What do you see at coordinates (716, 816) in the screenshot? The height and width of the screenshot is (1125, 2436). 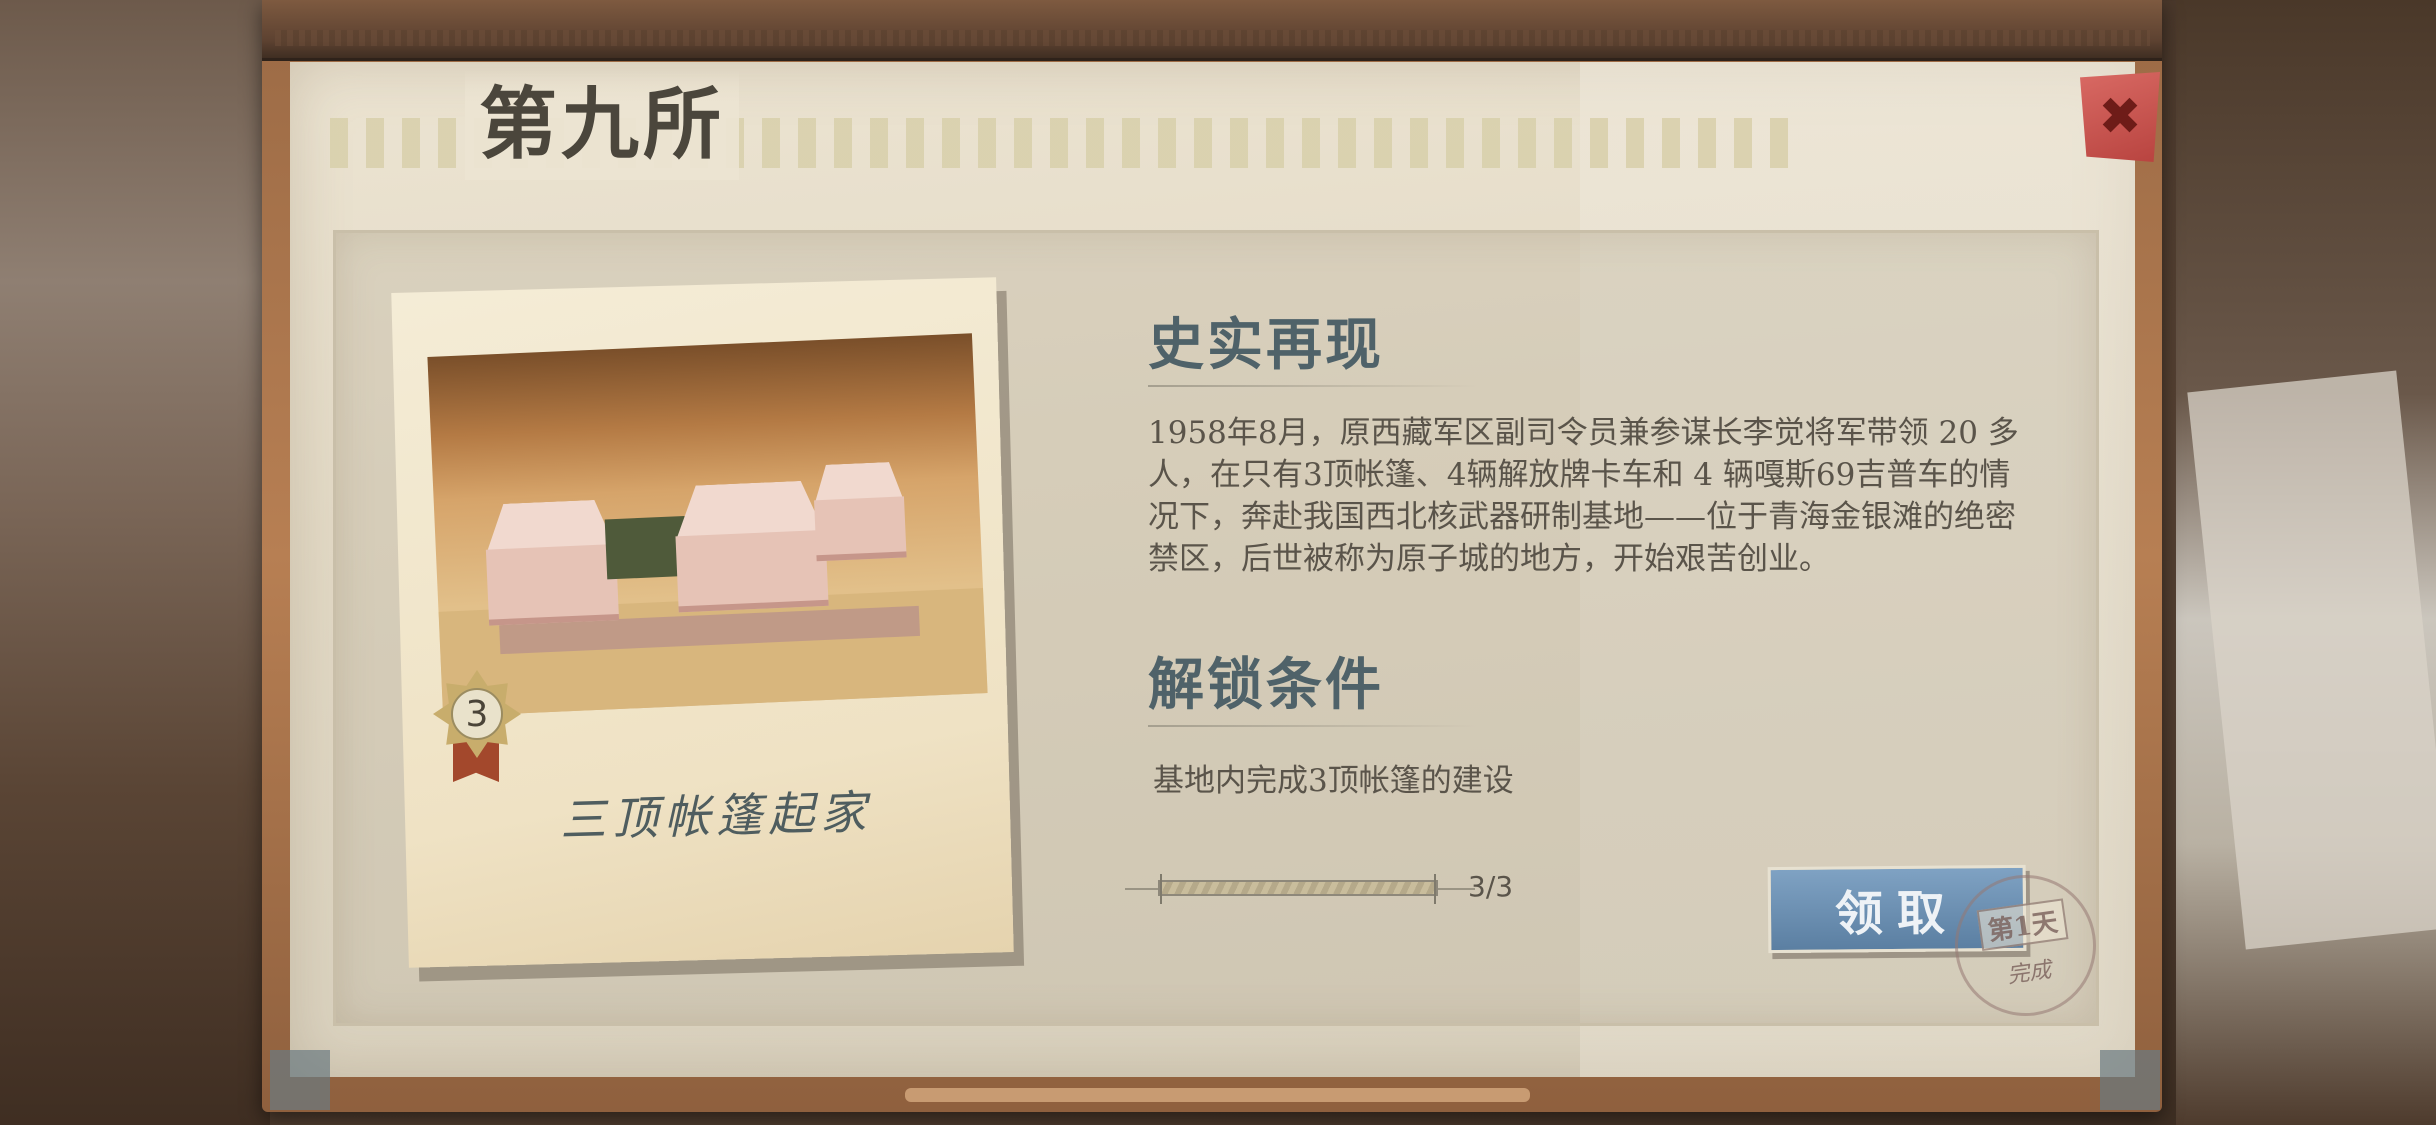 I see `photo-caption: 三顶帐篷起家` at bounding box center [716, 816].